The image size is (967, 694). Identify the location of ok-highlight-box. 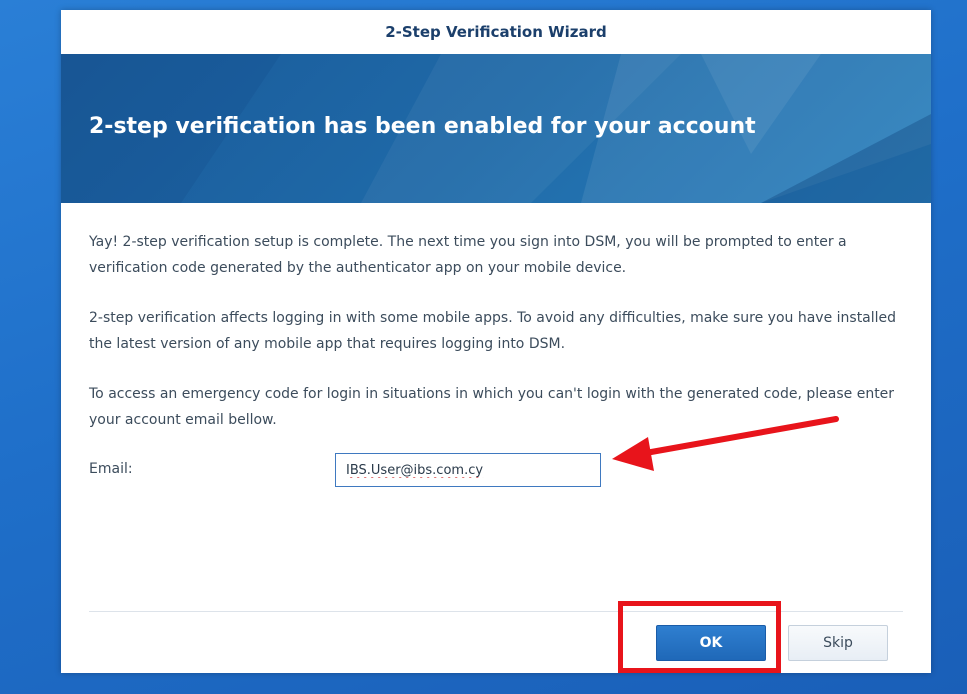
(699, 637).